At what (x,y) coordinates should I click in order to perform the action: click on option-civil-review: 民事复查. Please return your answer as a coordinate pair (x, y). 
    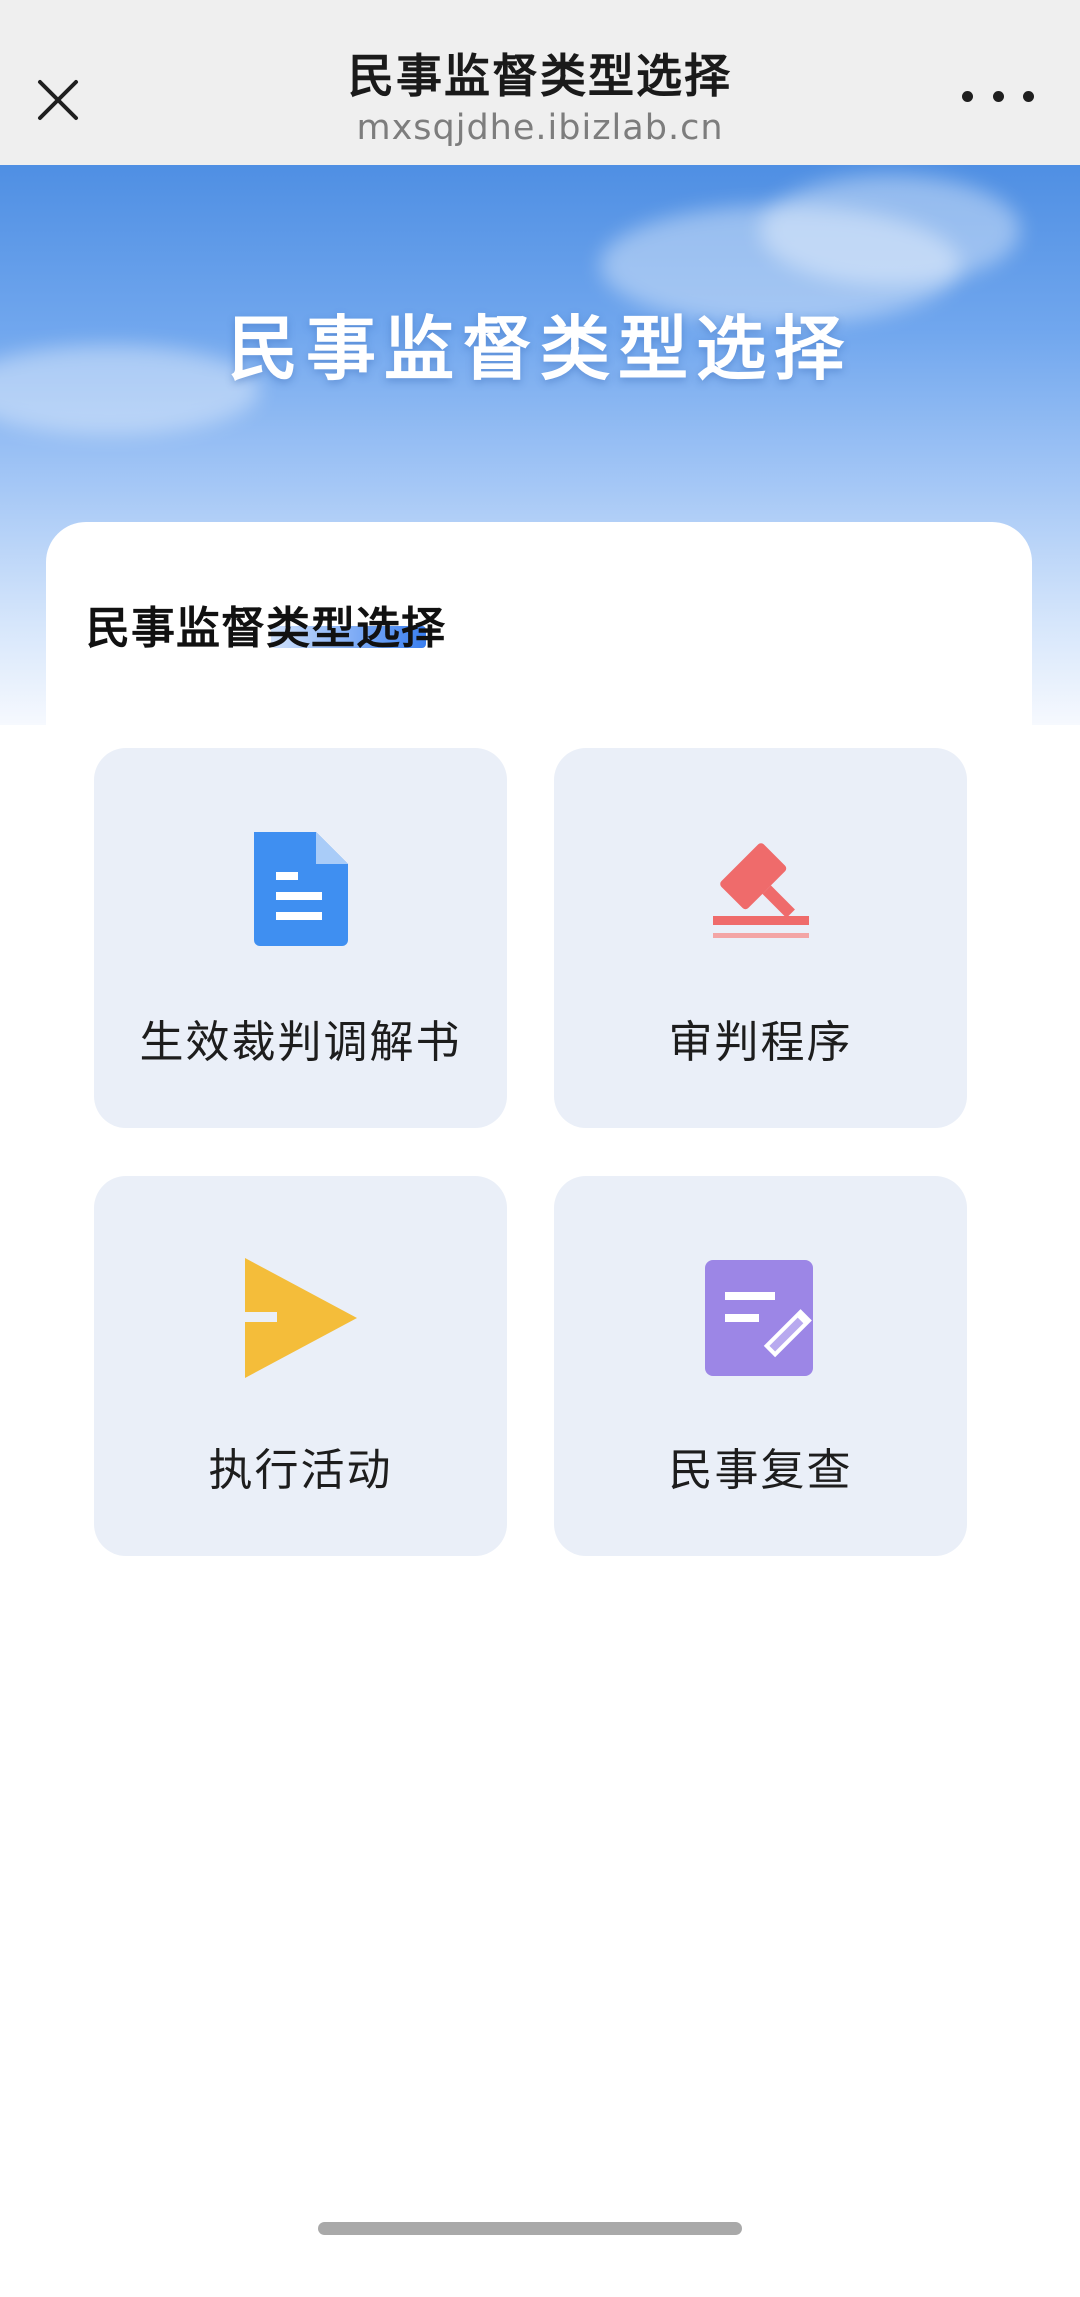
    Looking at the image, I should click on (760, 1366).